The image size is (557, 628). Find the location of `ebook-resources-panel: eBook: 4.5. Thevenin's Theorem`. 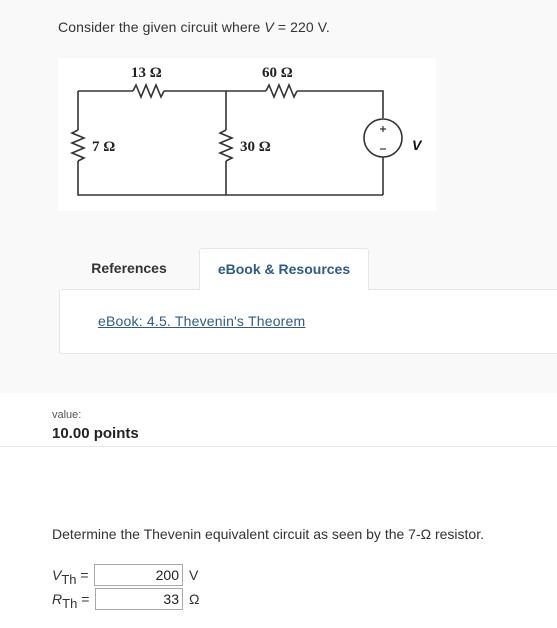

ebook-resources-panel: eBook: 4.5. Thevenin's Theorem is located at coordinates (308, 321).